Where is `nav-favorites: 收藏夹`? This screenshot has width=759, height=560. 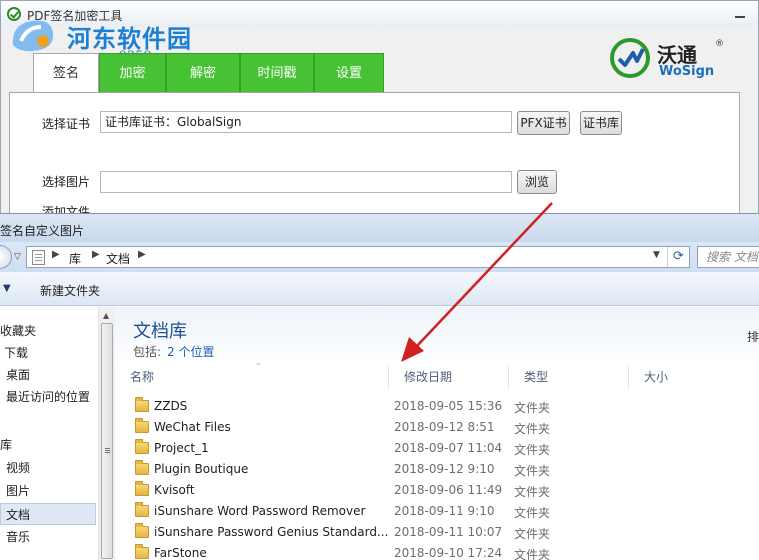 nav-favorites: 收藏夹 is located at coordinates (48, 331).